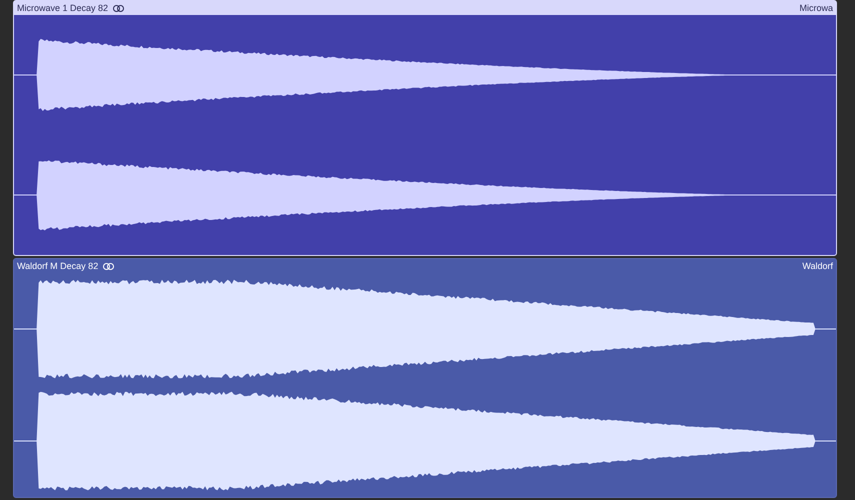 The image size is (855, 500). Describe the element at coordinates (62, 8) in the screenshot. I see `region-name: Microwave 1 Decay 82` at that location.